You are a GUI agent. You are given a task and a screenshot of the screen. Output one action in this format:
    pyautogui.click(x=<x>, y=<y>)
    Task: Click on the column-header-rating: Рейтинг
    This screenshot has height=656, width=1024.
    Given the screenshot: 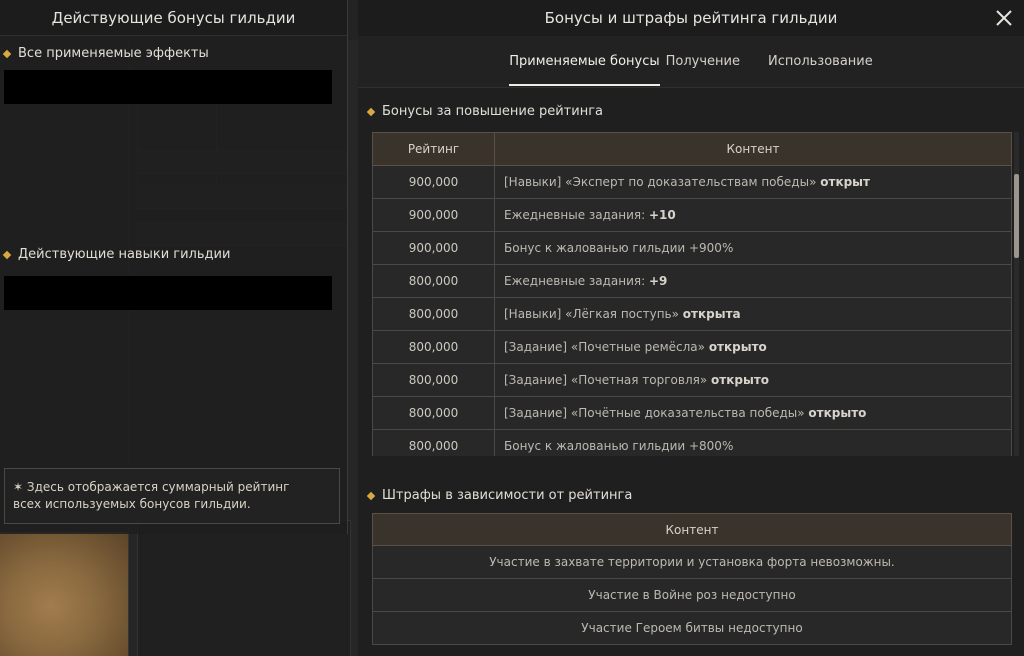 What is the action you would take?
    pyautogui.click(x=433, y=149)
    